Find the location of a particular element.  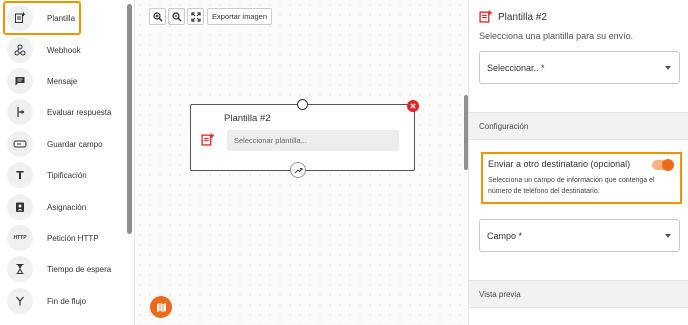

node-title: Plantilla #2 is located at coordinates (247, 118).